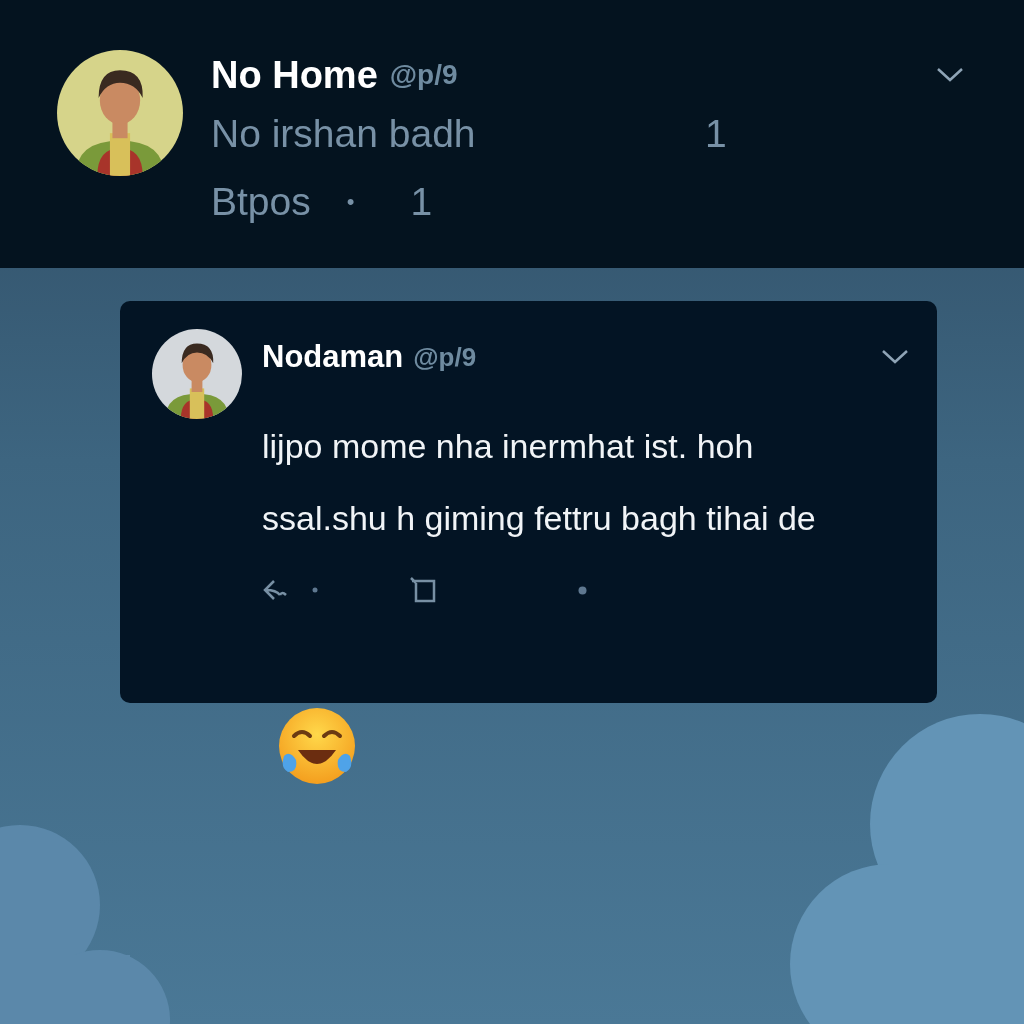 Image resolution: width=1024 pixels, height=1024 pixels. Describe the element at coordinates (539, 518) in the screenshot. I see `post-text: ssal.shu h giming fettru bagh tihai de` at that location.